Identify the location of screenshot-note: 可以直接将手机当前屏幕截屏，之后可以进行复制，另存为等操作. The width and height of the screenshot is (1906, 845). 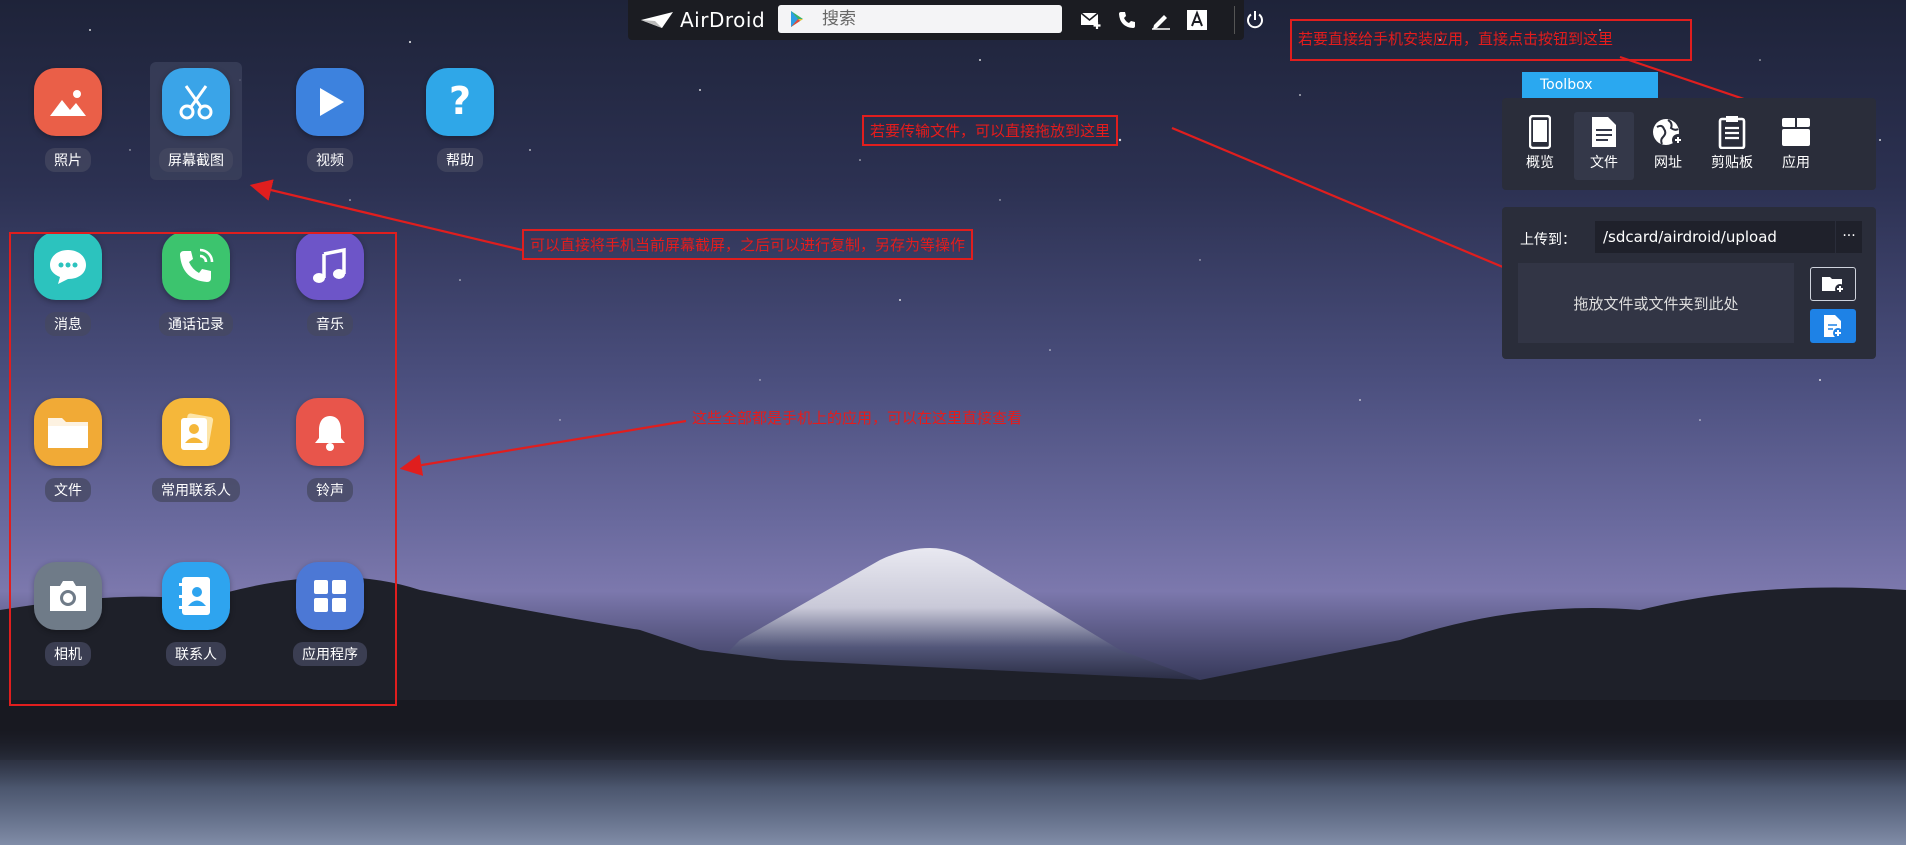
(748, 244).